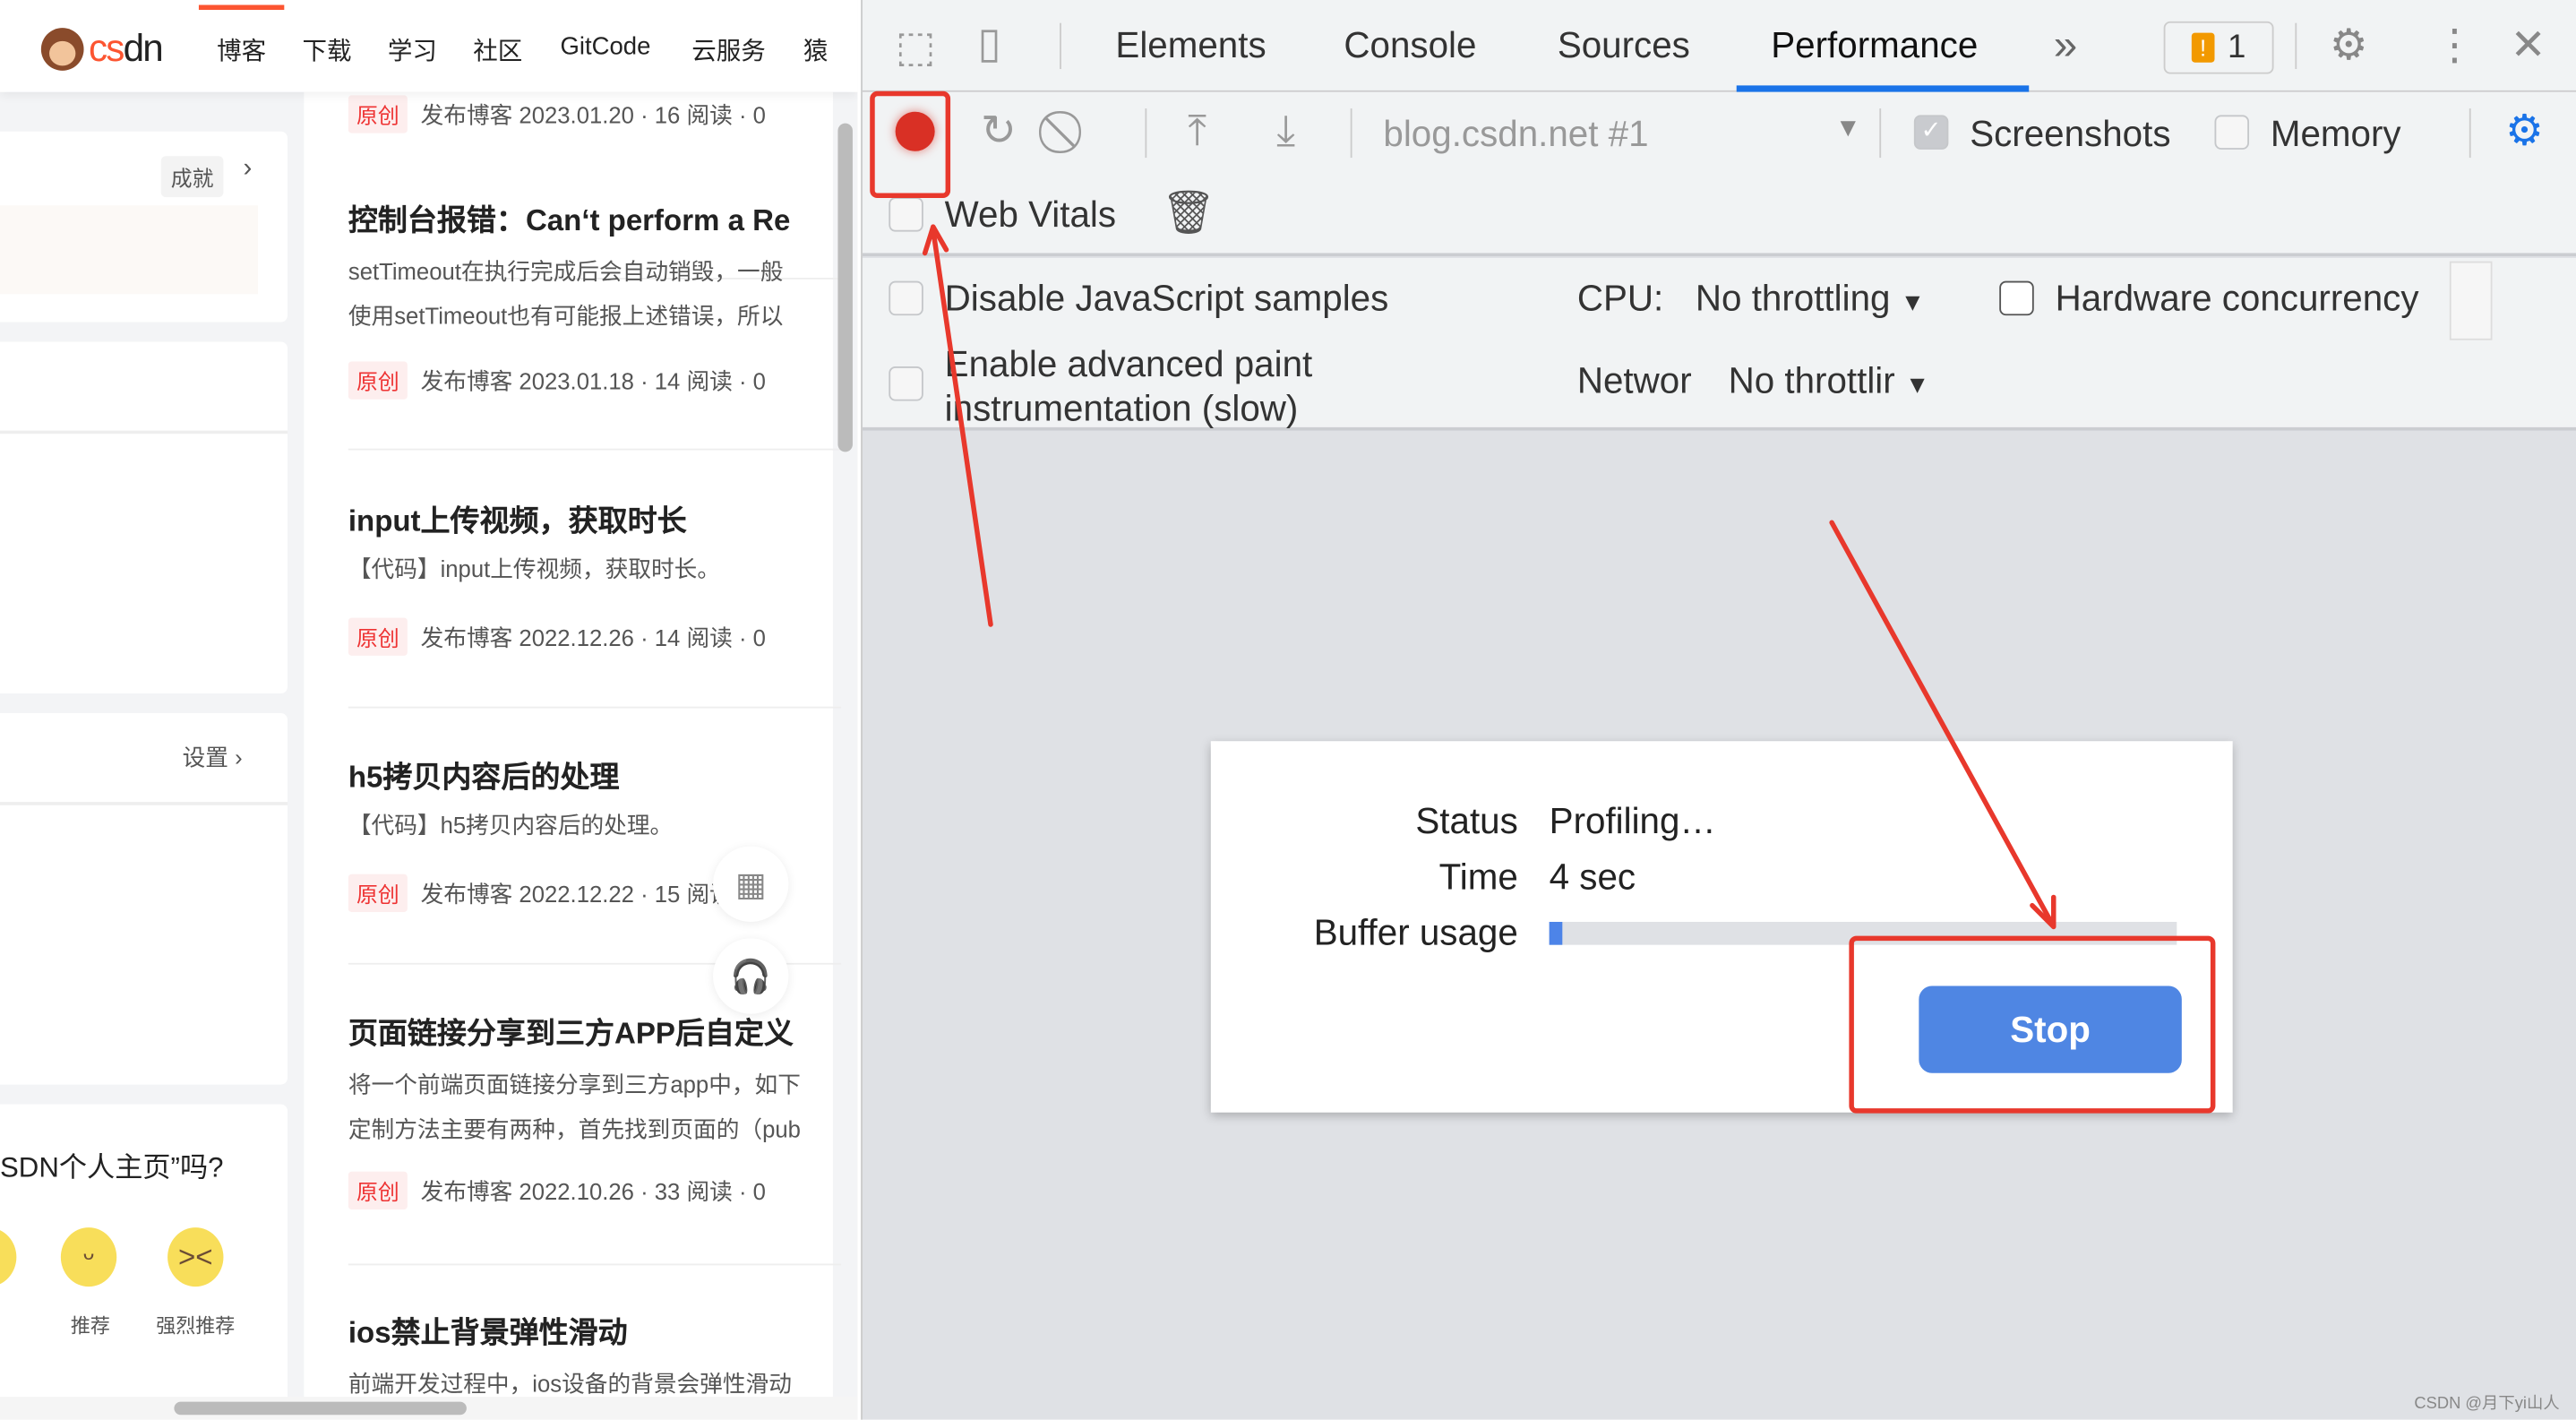 This screenshot has width=2576, height=1420. Describe the element at coordinates (2237, 298) in the screenshot. I see `hardware-concurrency-label: Hardware concurrency` at that location.